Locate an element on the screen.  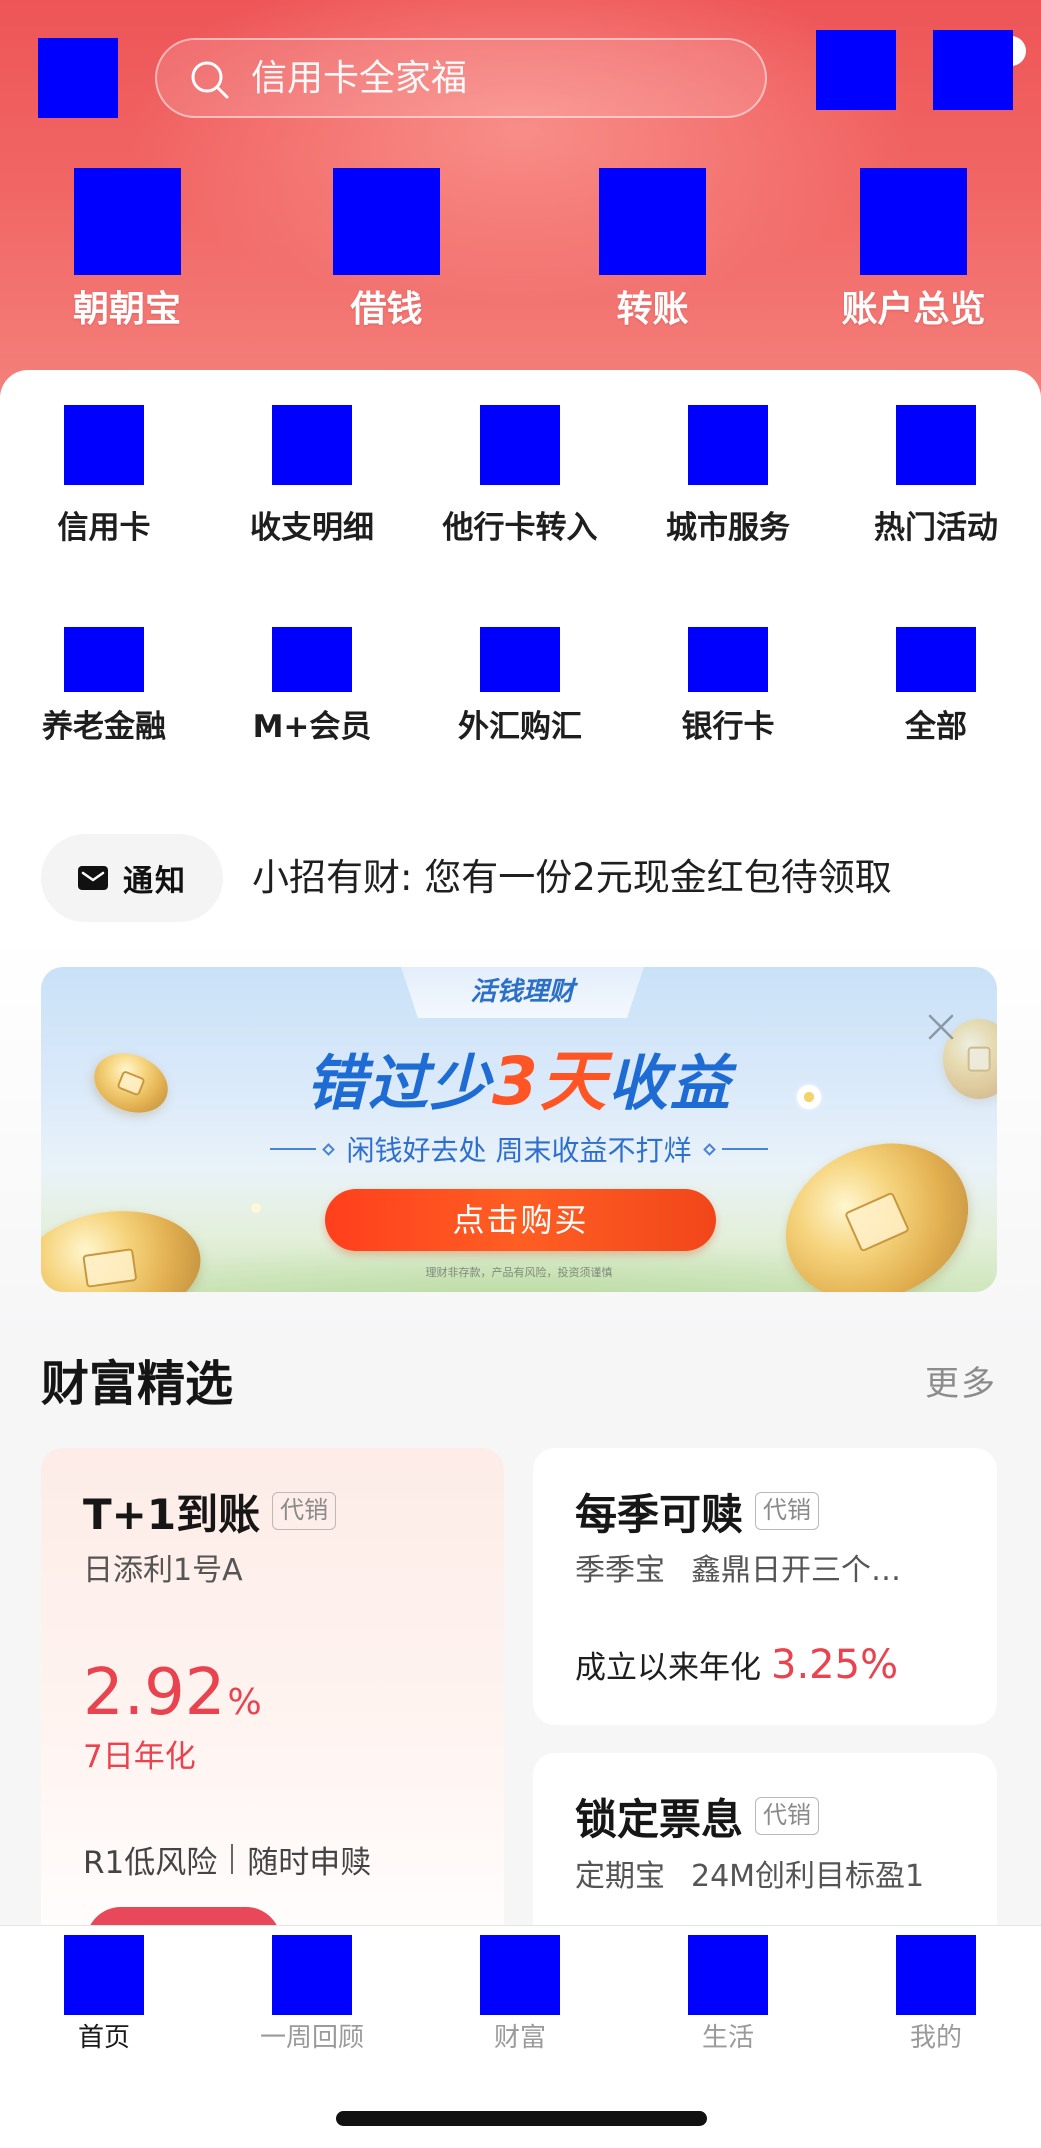
notice-message: 小招有财: 您有一份2元现金红包待领取 is located at coordinates (572, 878).